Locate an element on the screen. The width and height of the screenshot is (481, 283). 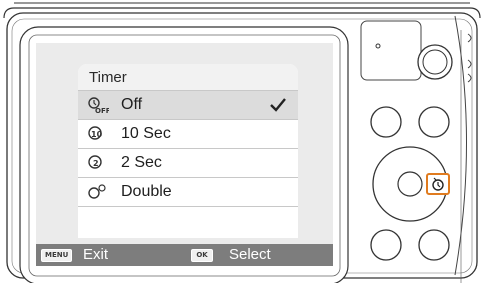
timer-10-icon: 10 is located at coordinates (95, 133).